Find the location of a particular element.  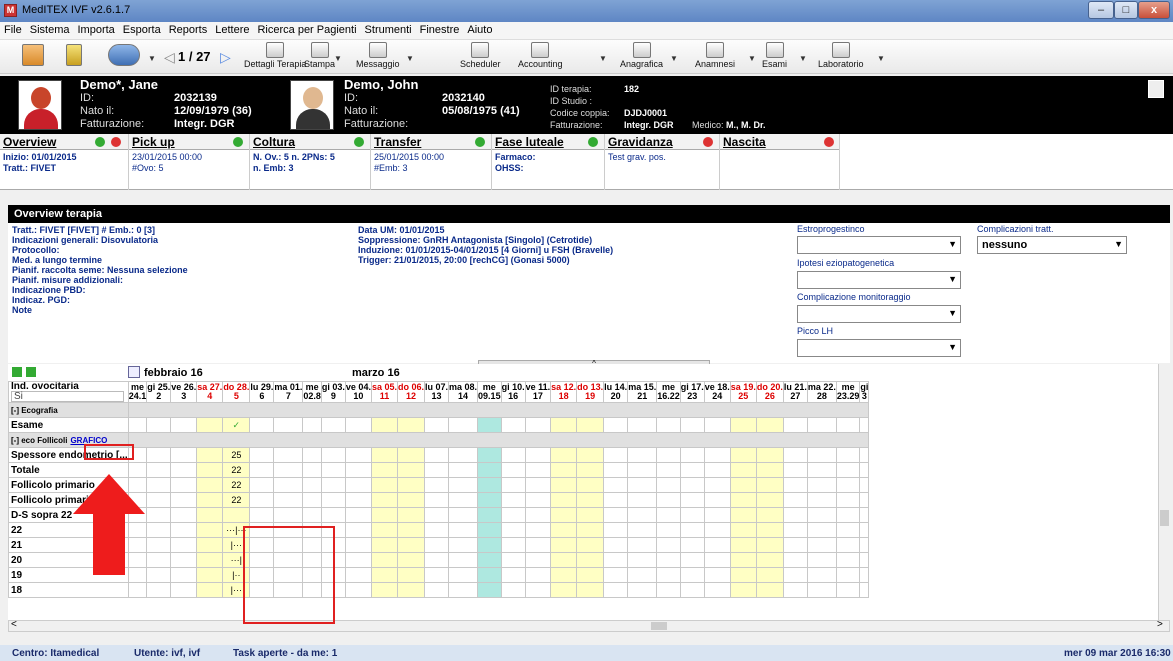

section-label: [-] Ecografia is located at coordinates (34, 410).